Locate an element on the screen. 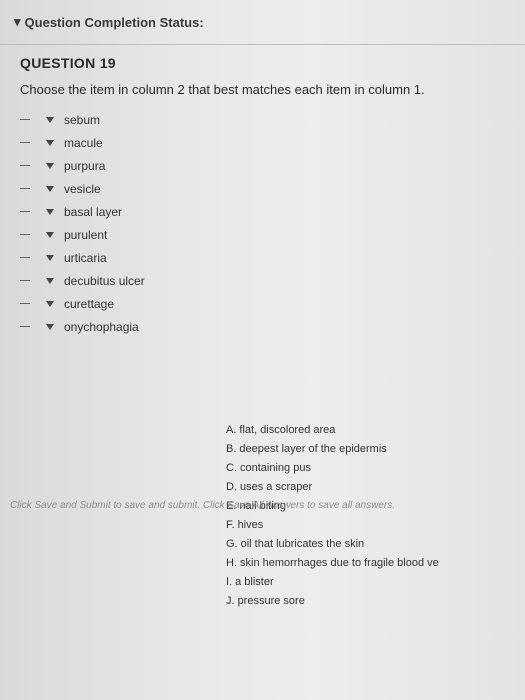  answer-option: D. uses a scraper is located at coordinates (332, 490).